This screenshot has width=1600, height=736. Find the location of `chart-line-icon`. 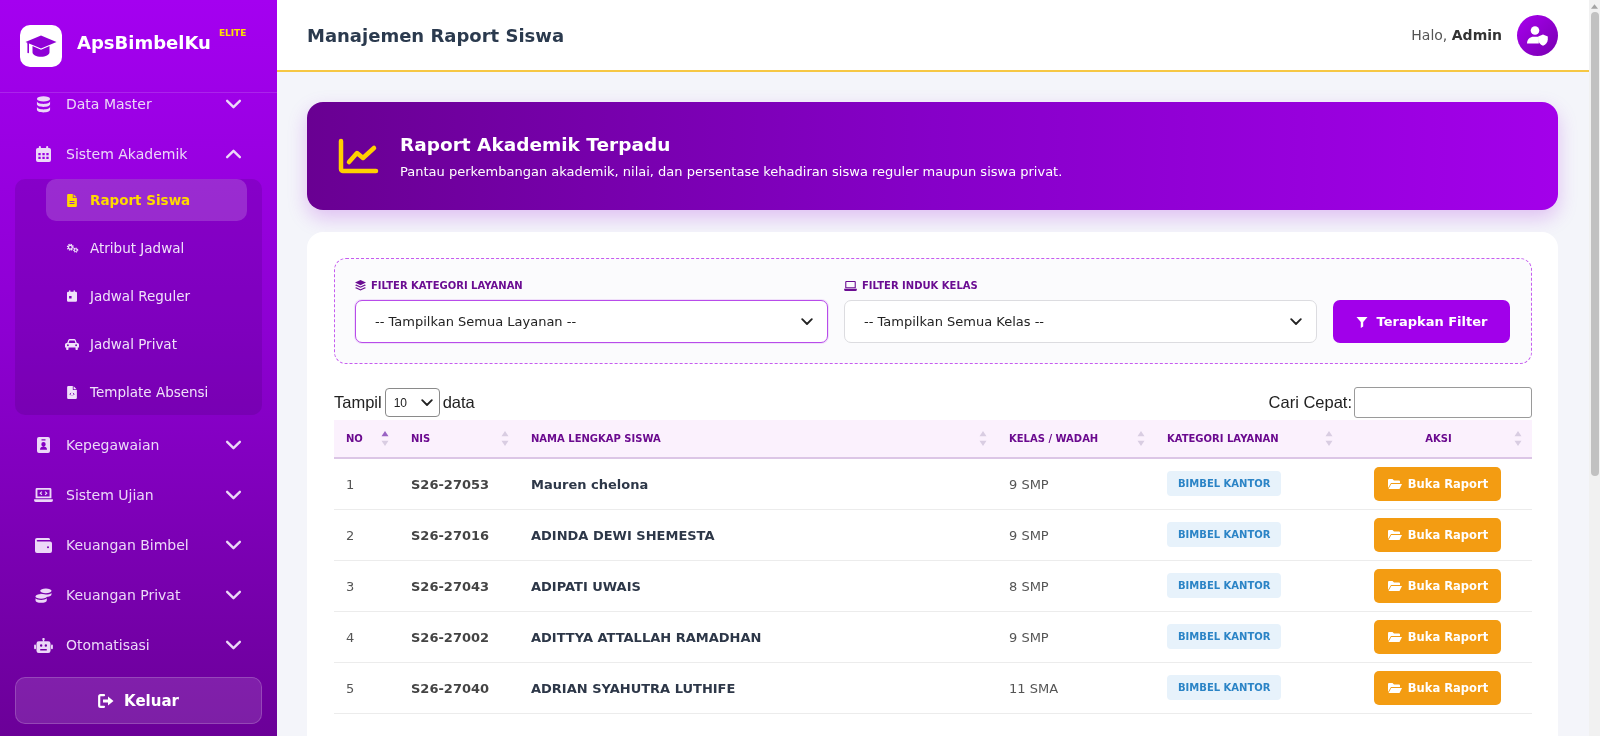

chart-line-icon is located at coordinates (358, 156).